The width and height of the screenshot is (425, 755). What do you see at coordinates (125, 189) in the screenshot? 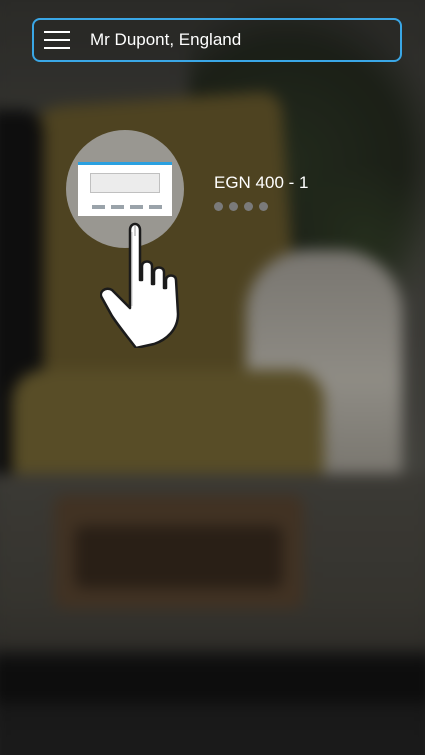
I see `thermostat-icon` at bounding box center [125, 189].